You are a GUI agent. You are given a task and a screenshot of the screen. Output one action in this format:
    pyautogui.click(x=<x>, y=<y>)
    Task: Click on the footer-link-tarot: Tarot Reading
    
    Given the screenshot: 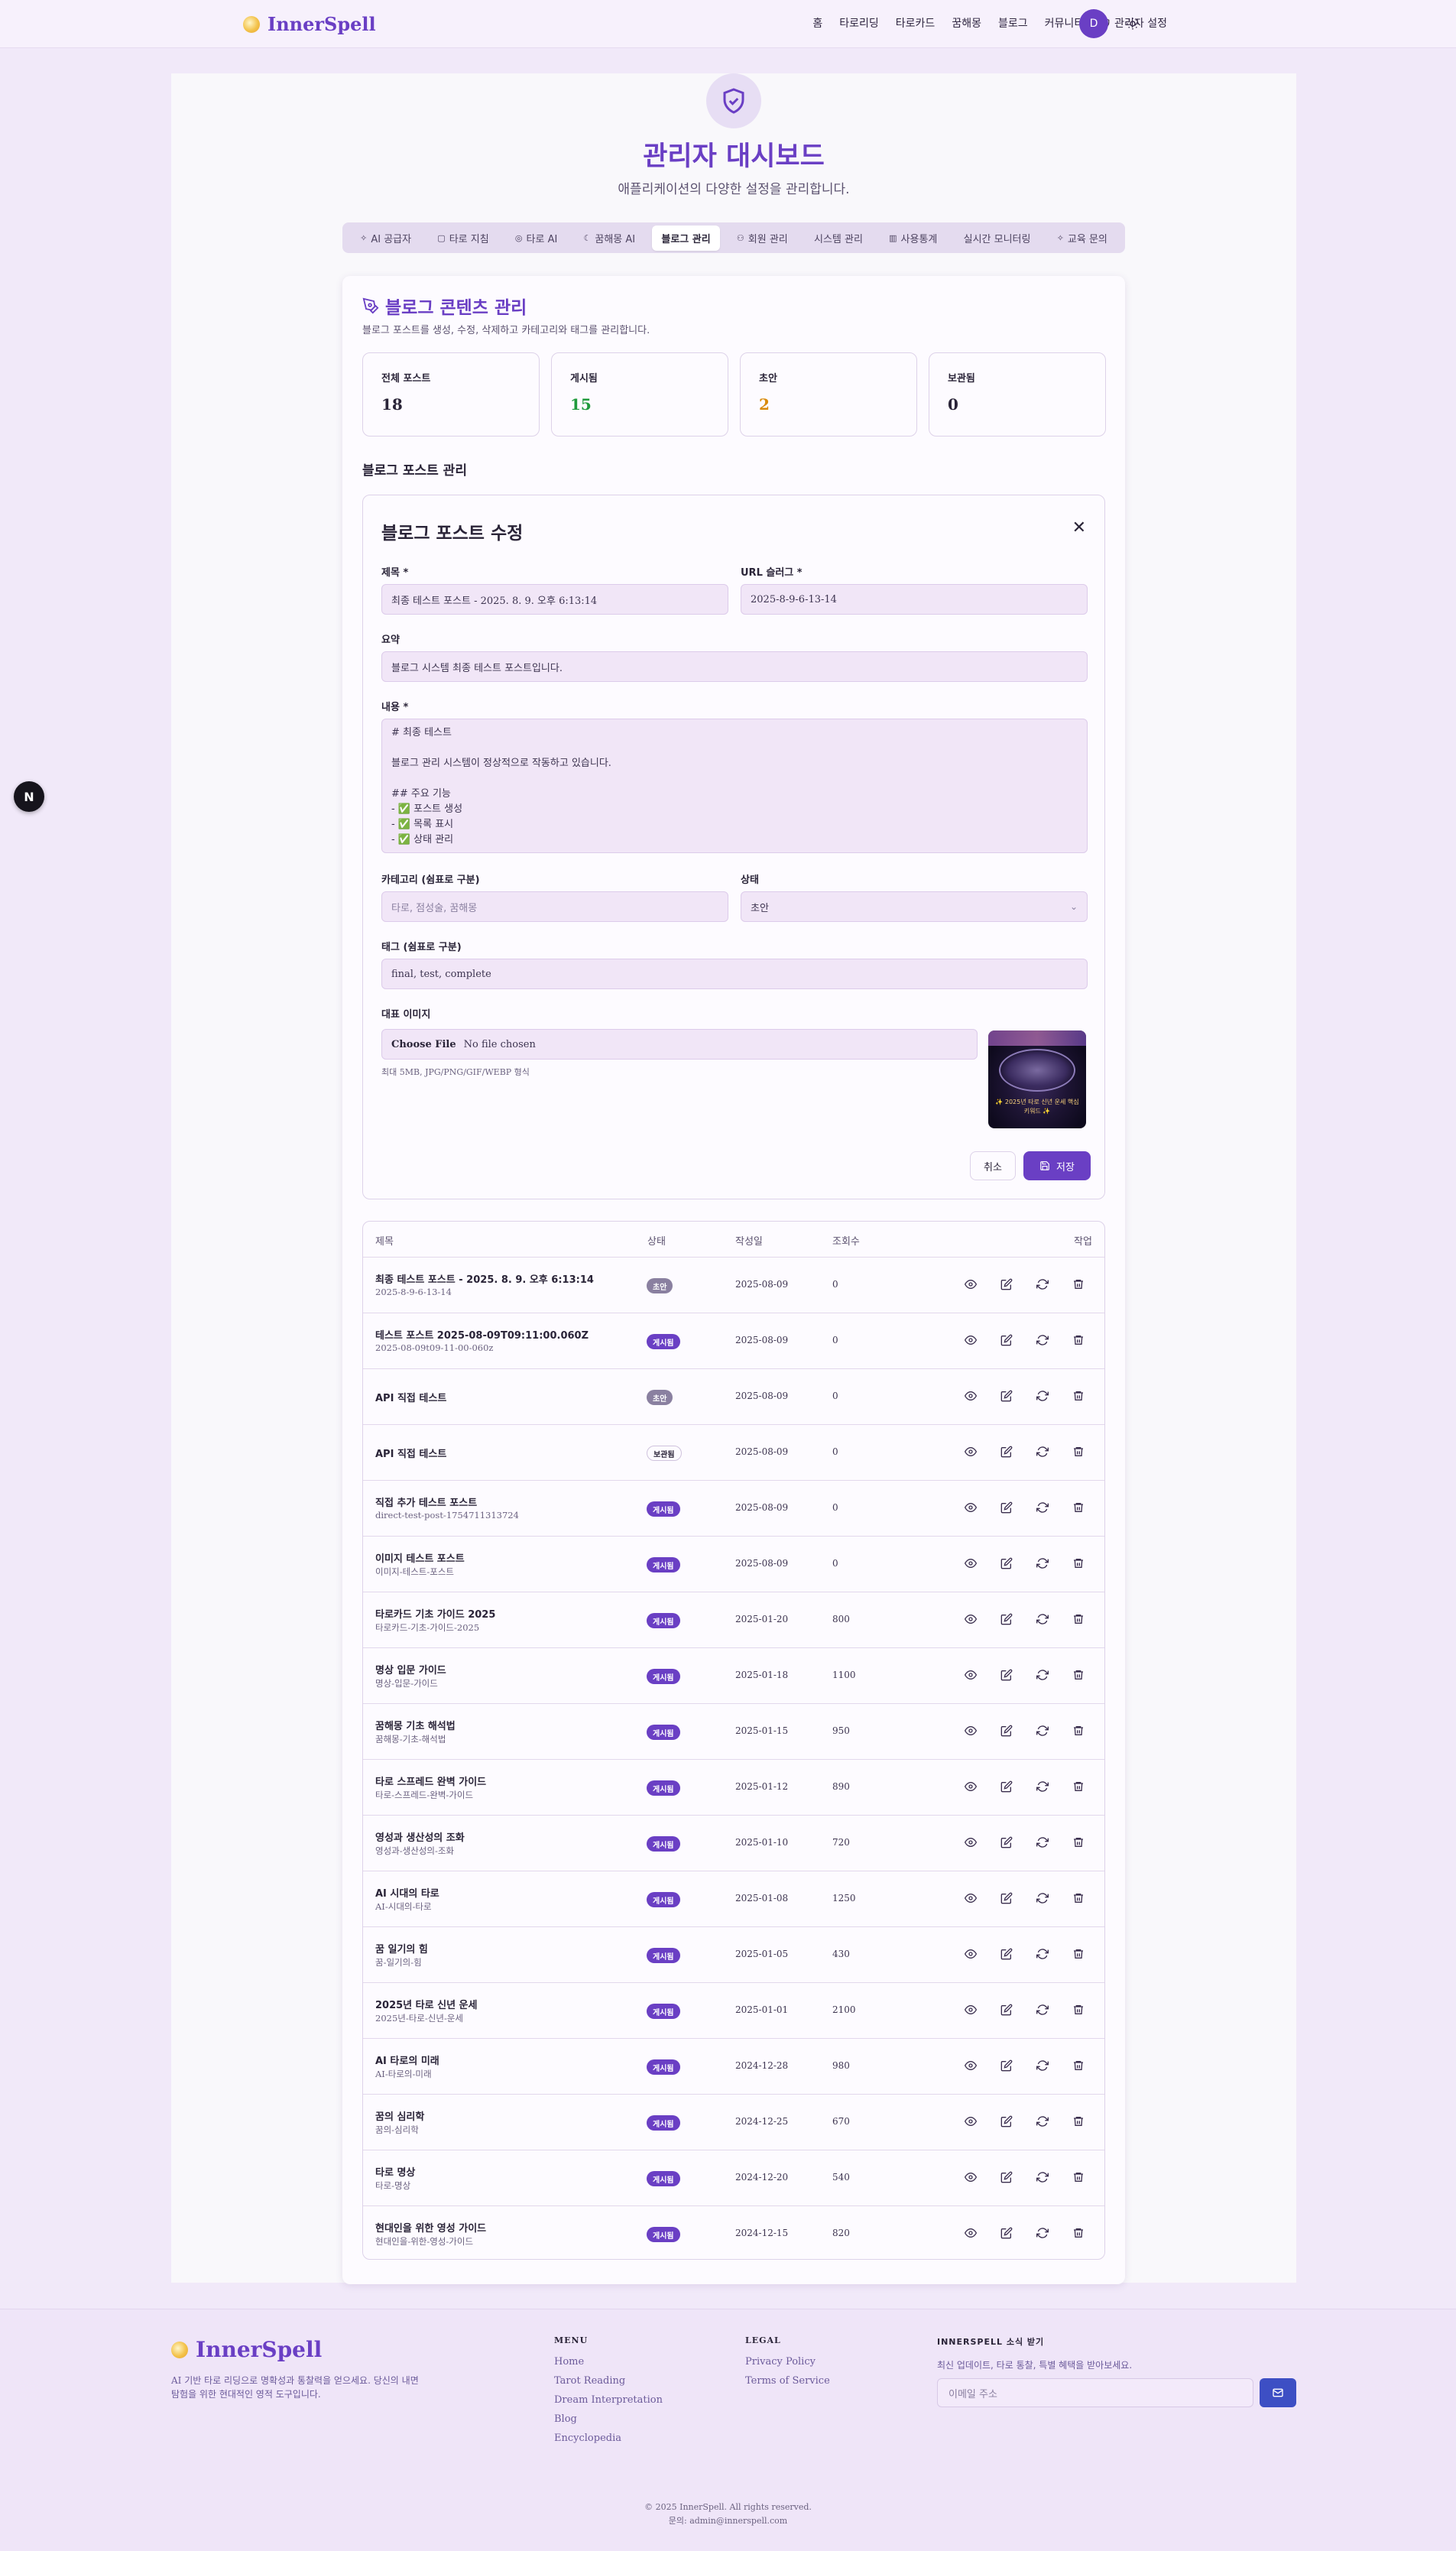 What is the action you would take?
    pyautogui.click(x=608, y=2381)
    